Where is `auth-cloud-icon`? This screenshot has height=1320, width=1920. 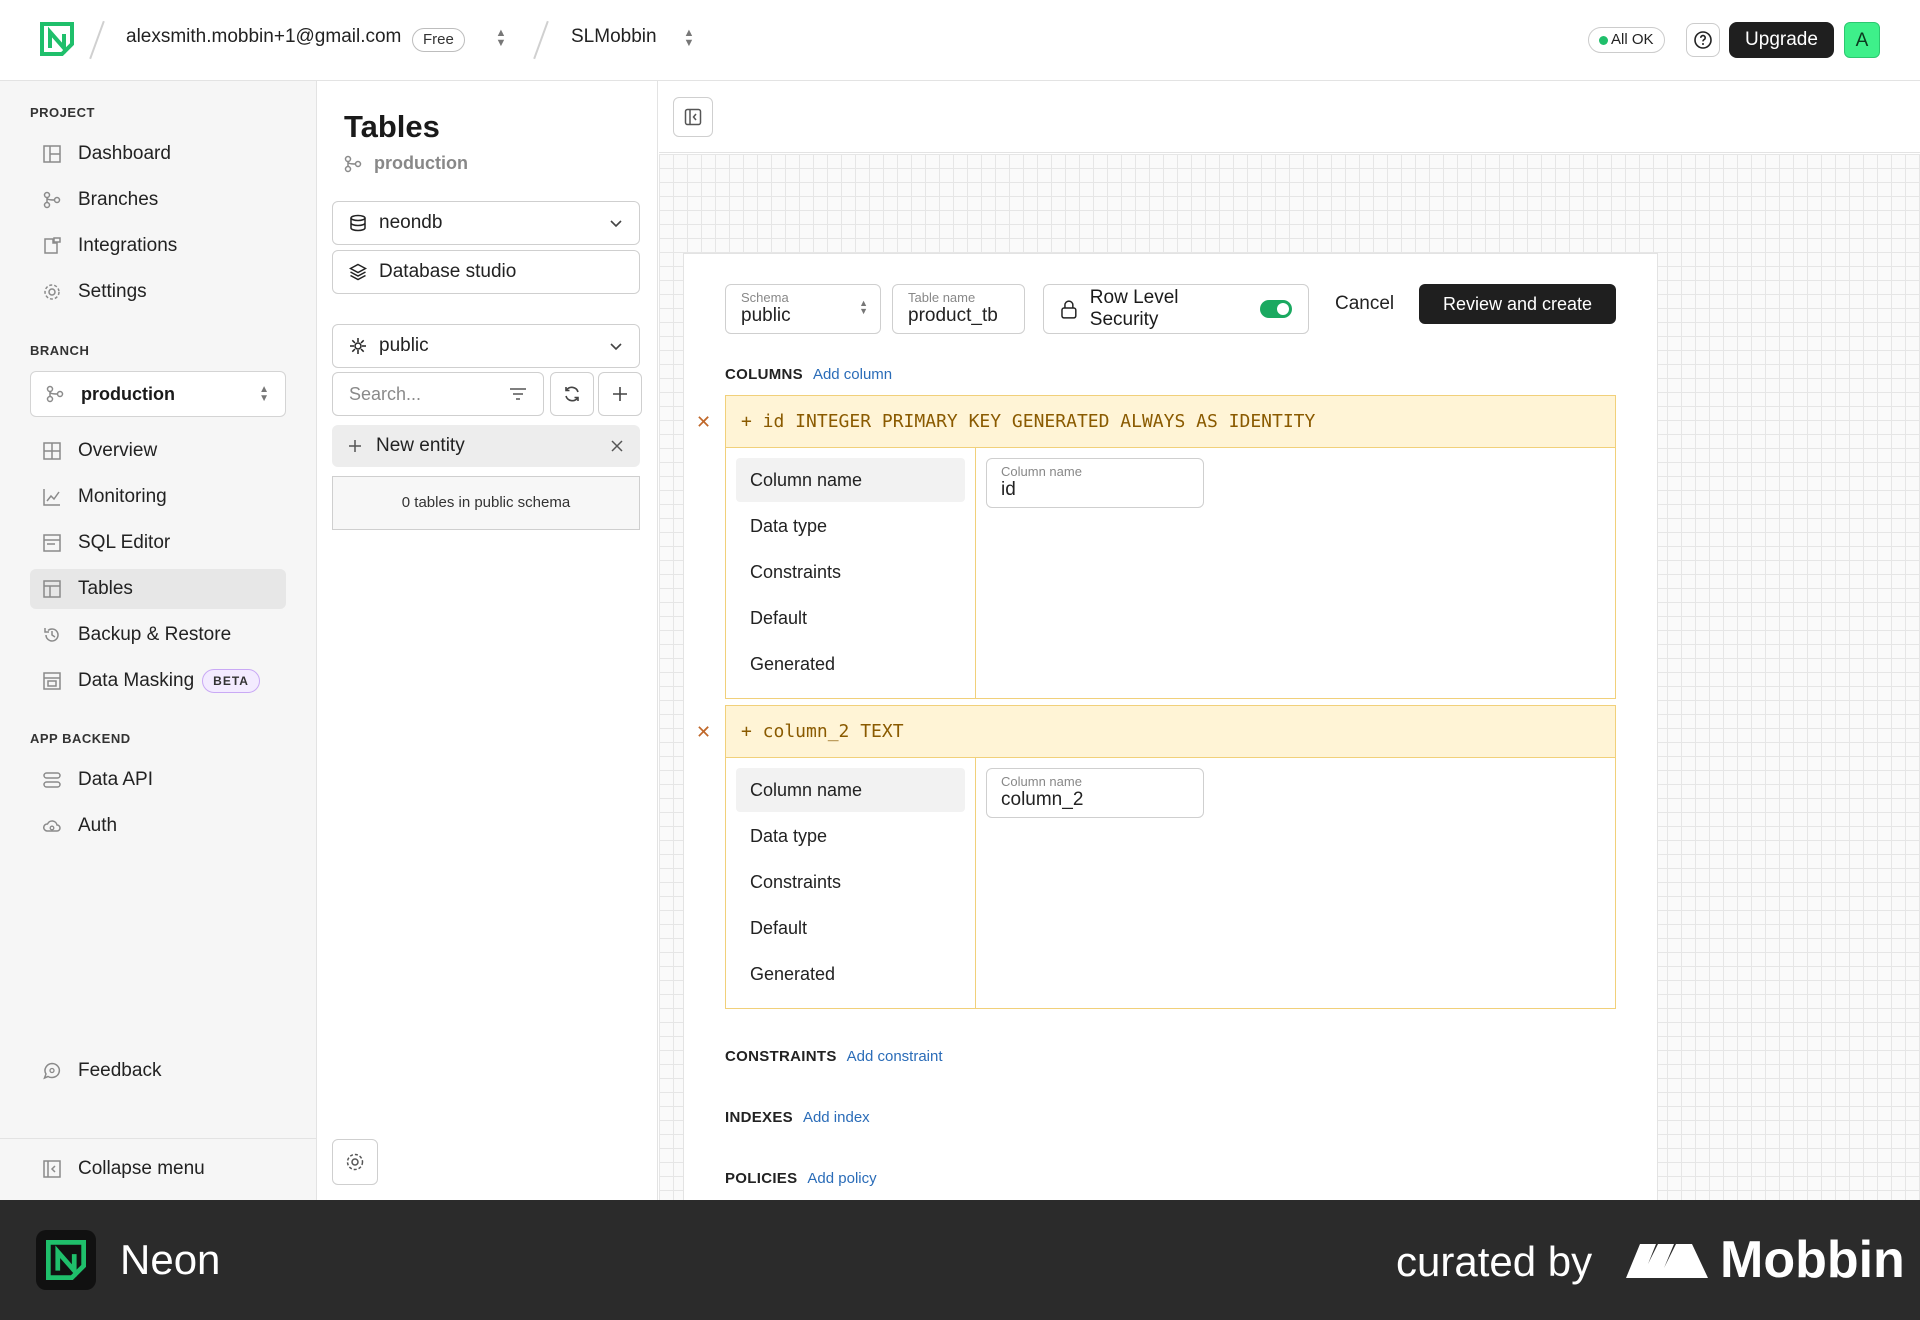 auth-cloud-icon is located at coordinates (52, 826).